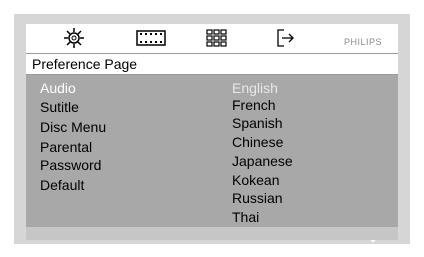 The width and height of the screenshot is (424, 257). I want to click on option-french: French, so click(254, 105).